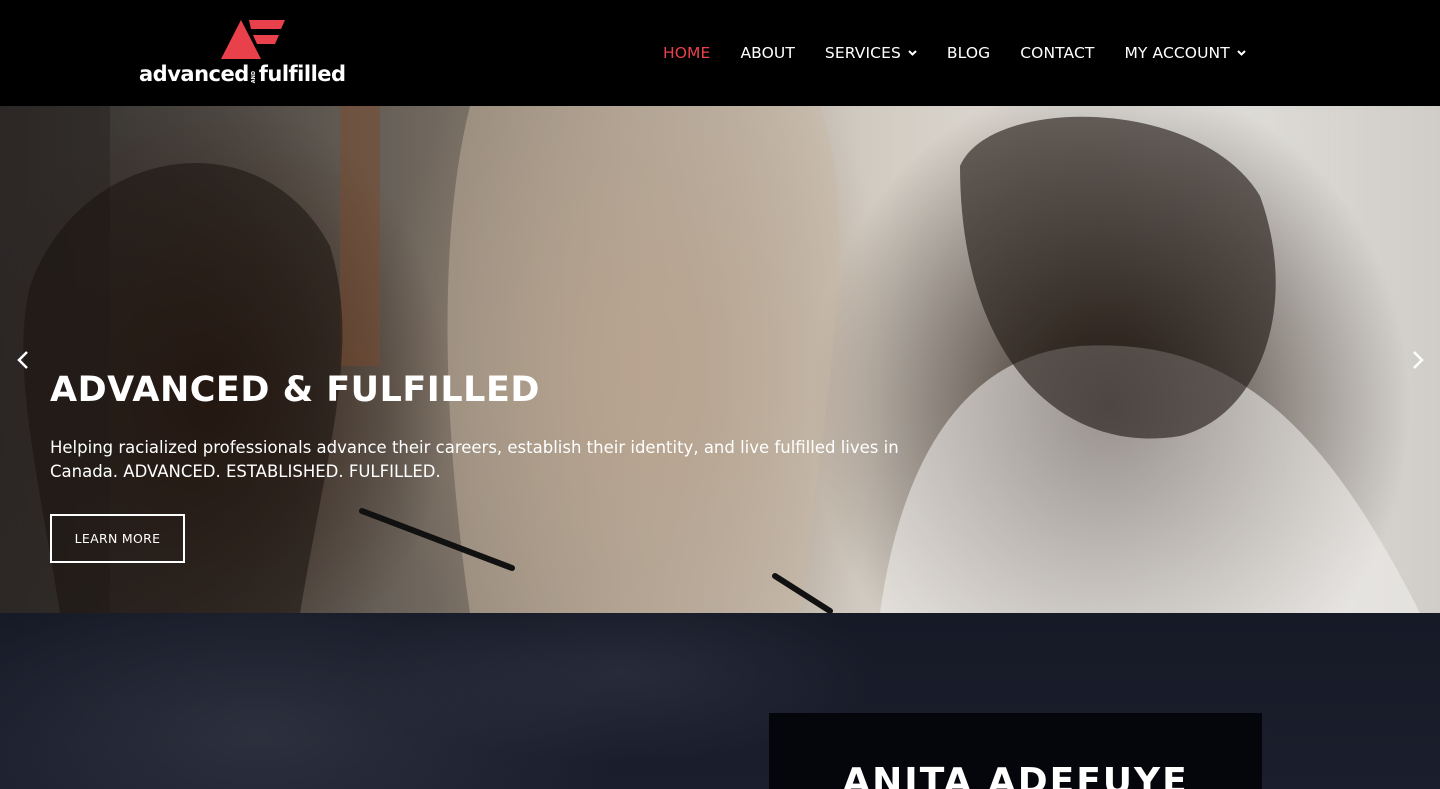 The image size is (1440, 789). Describe the element at coordinates (1177, 53) in the screenshot. I see `nav-item-label: MY ACCOUNT` at that location.